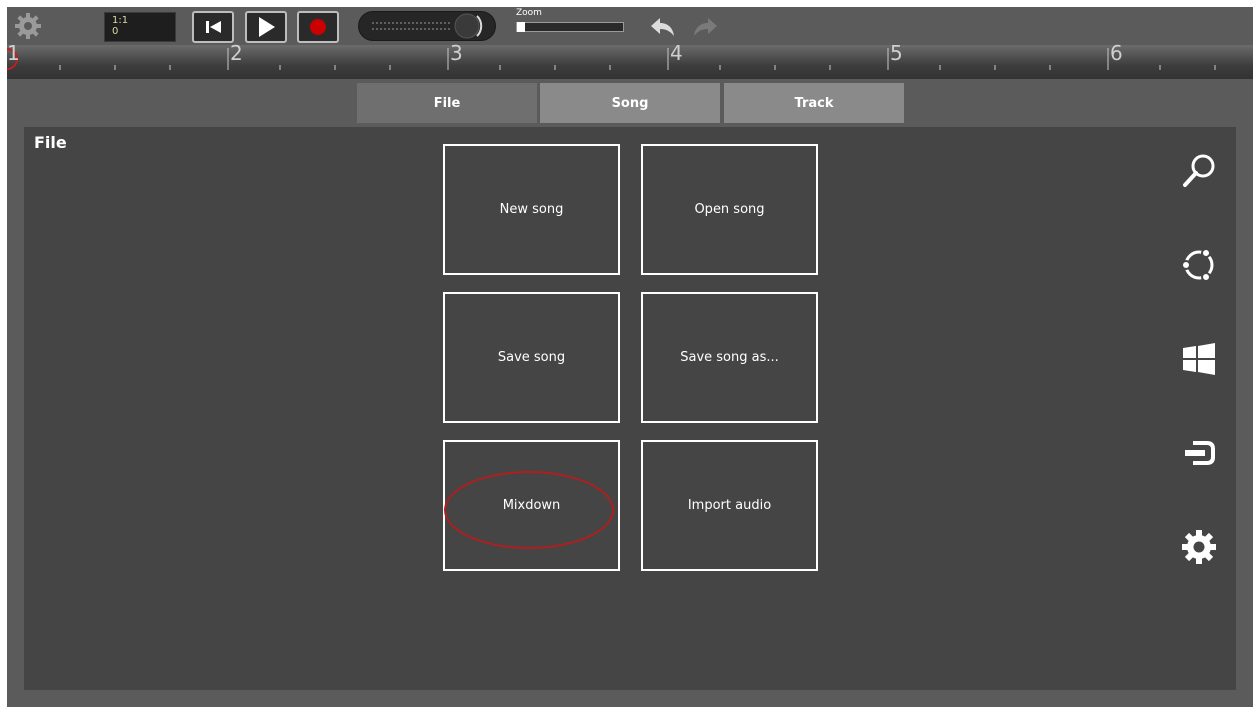 This screenshot has width=1253, height=707. What do you see at coordinates (1199, 265) in the screenshot?
I see `share-icon` at bounding box center [1199, 265].